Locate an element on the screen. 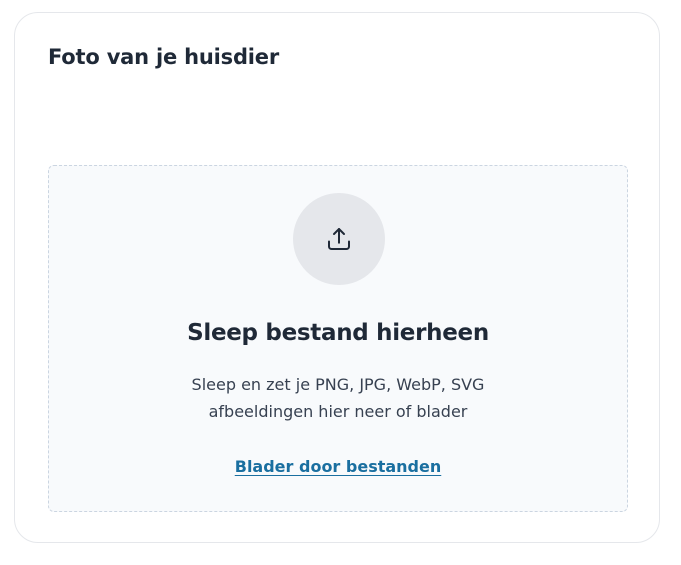 Image resolution: width=681 pixels, height=565 pixels. card-title: Foto van je huisdier is located at coordinates (163, 57).